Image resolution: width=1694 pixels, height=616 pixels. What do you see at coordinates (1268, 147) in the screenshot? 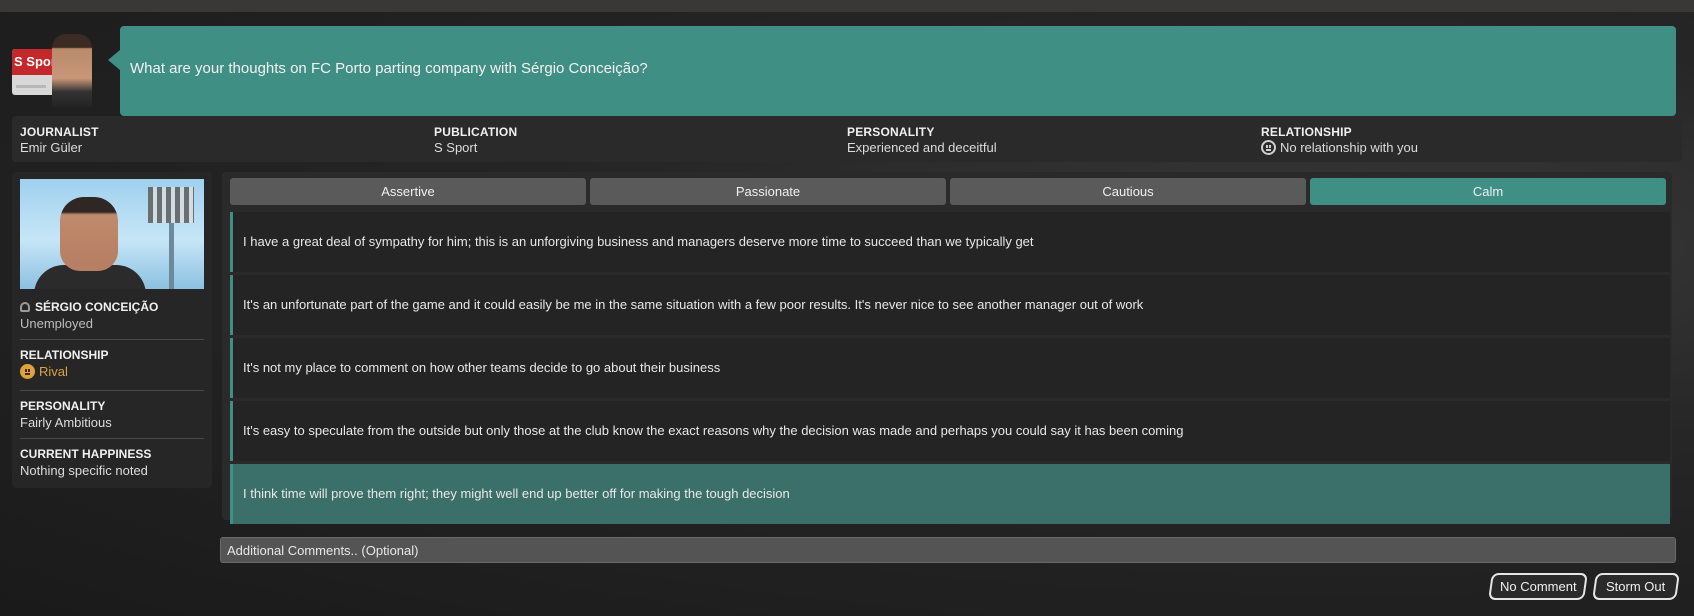
I see `neutral-face-icon` at bounding box center [1268, 147].